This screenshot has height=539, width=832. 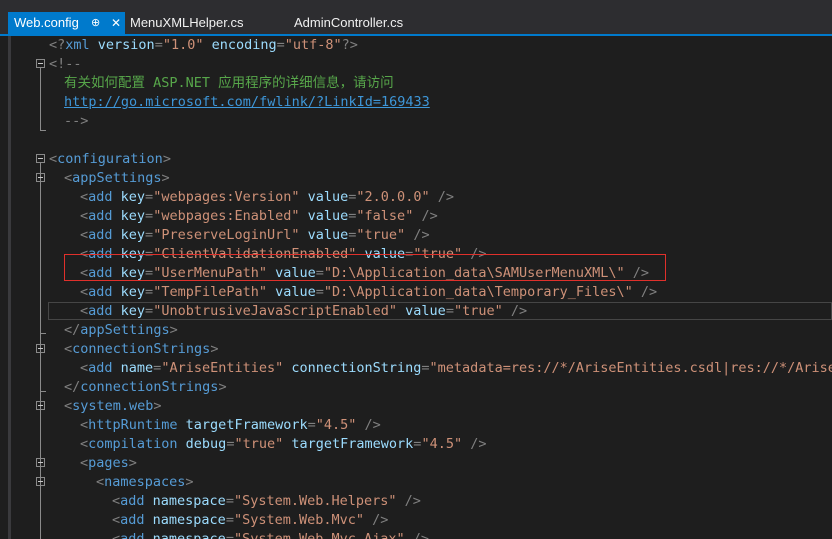 I want to click on code-line: <!--, so click(x=421, y=64).